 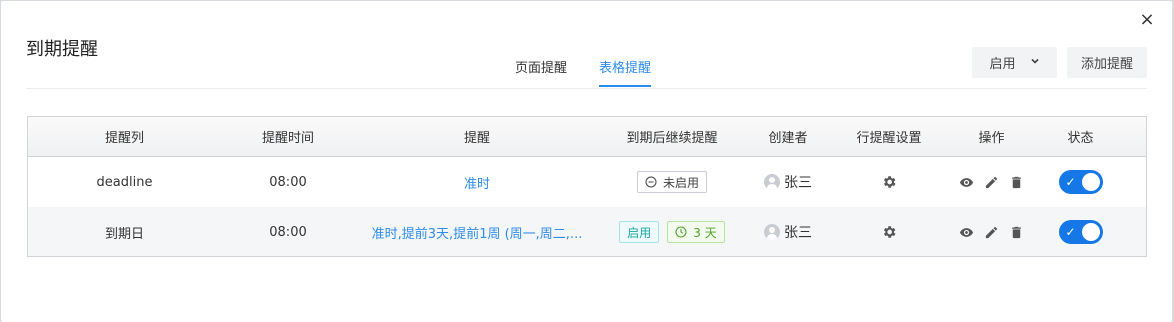 I want to click on header-cell: 行提醒设置, so click(x=889, y=138).